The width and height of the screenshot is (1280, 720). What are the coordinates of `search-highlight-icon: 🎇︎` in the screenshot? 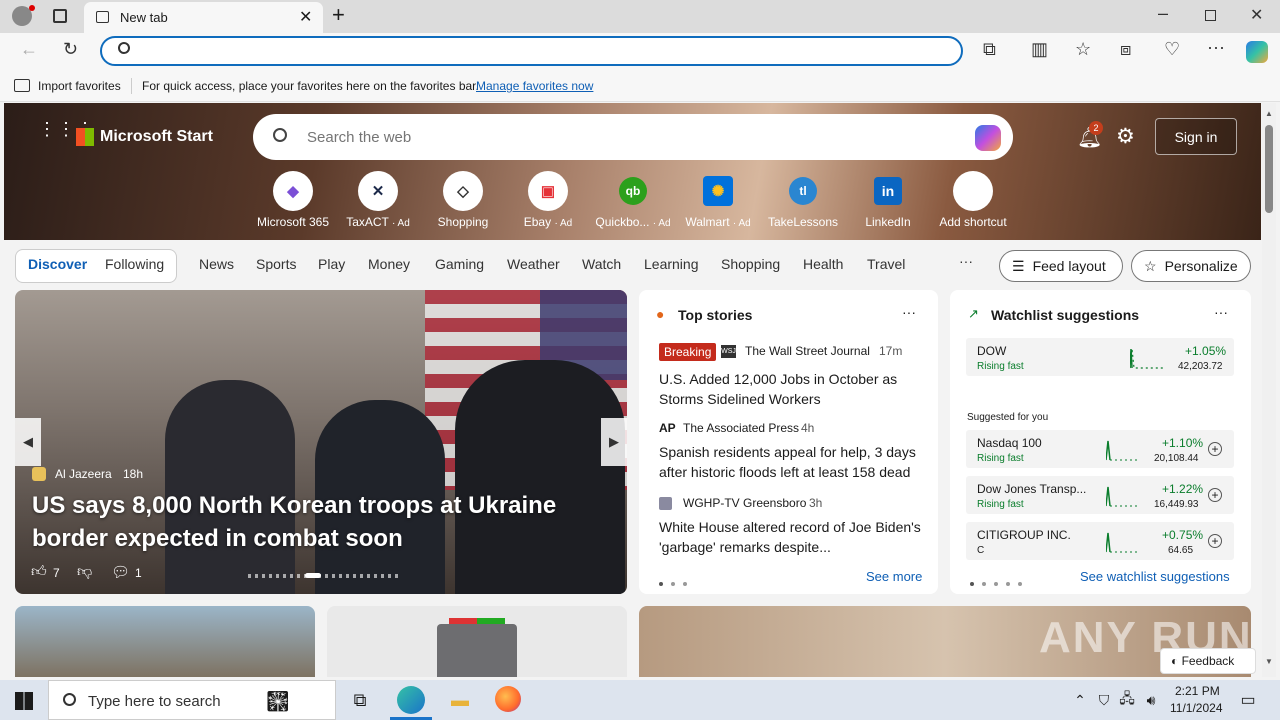 It's located at (277, 701).